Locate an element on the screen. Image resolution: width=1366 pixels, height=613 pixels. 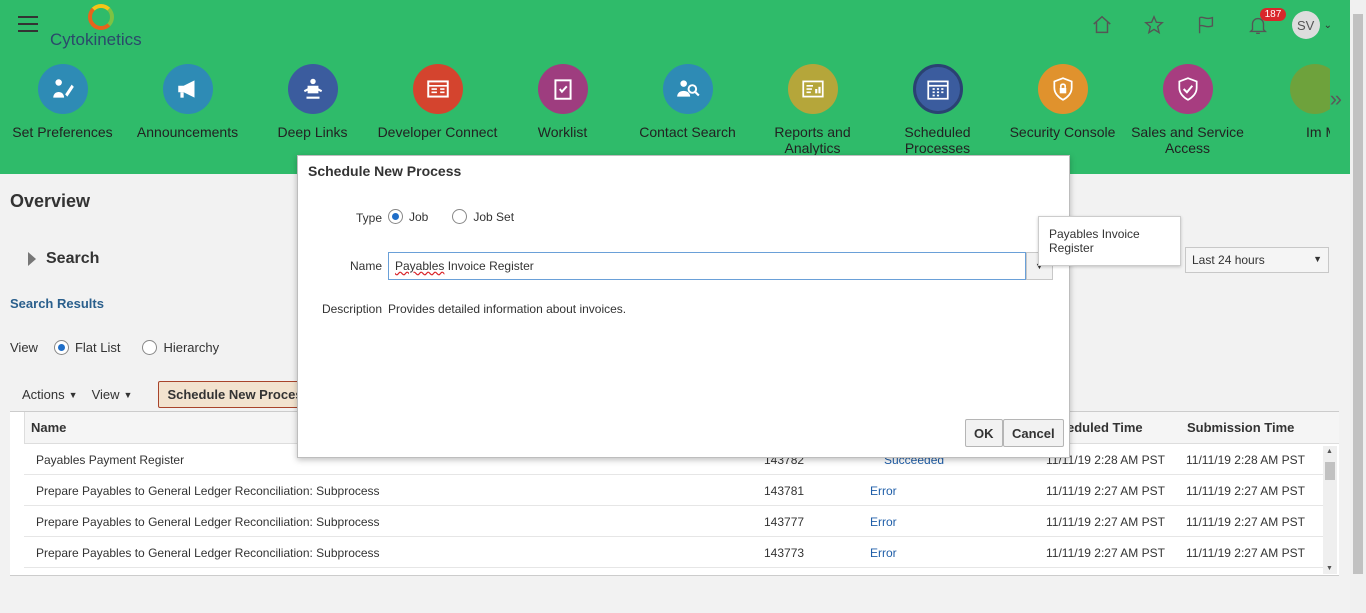
search-label: Search is located at coordinates (73, 258).